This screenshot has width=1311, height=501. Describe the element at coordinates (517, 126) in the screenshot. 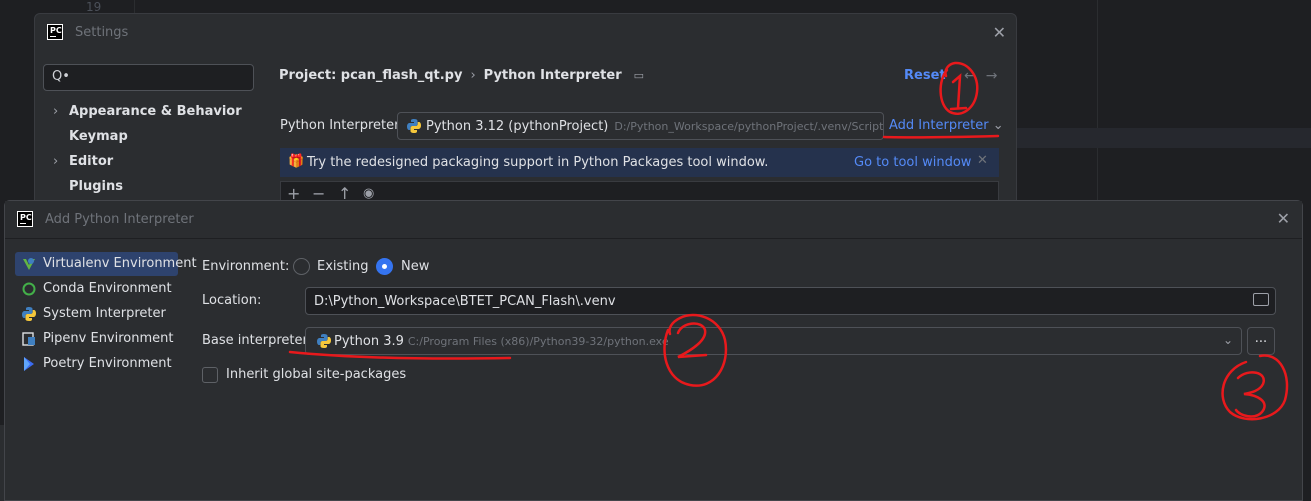

I see `interpreter-name: Python 3.12 (pythonProject)` at that location.